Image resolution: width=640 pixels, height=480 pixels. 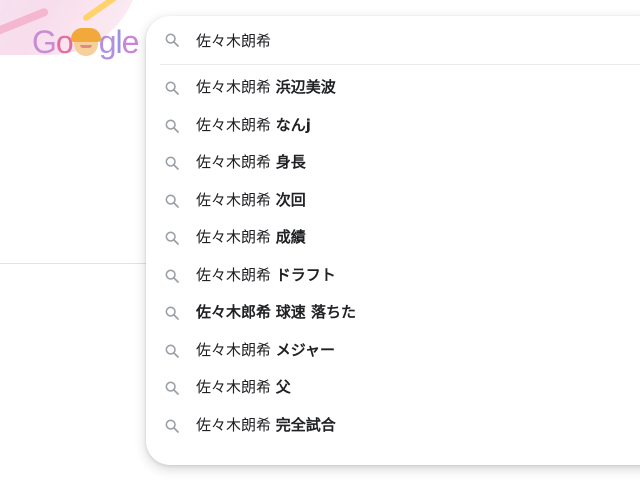 I want to click on suggestion-suffix: メジャー, so click(x=305, y=349).